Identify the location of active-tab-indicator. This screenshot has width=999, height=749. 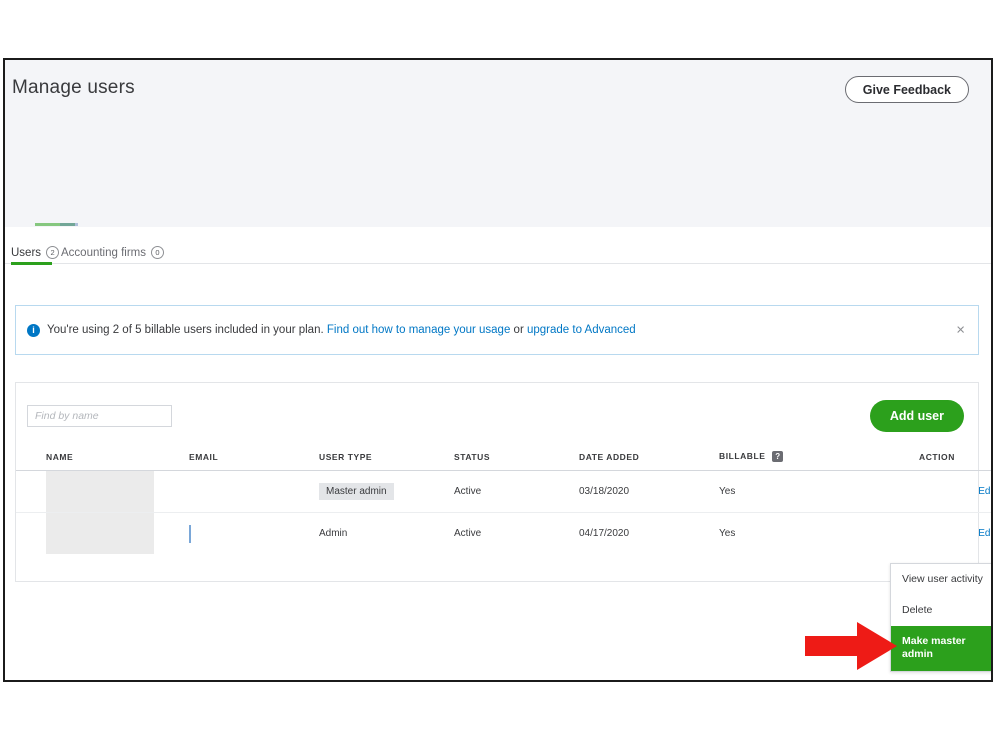
(31, 263).